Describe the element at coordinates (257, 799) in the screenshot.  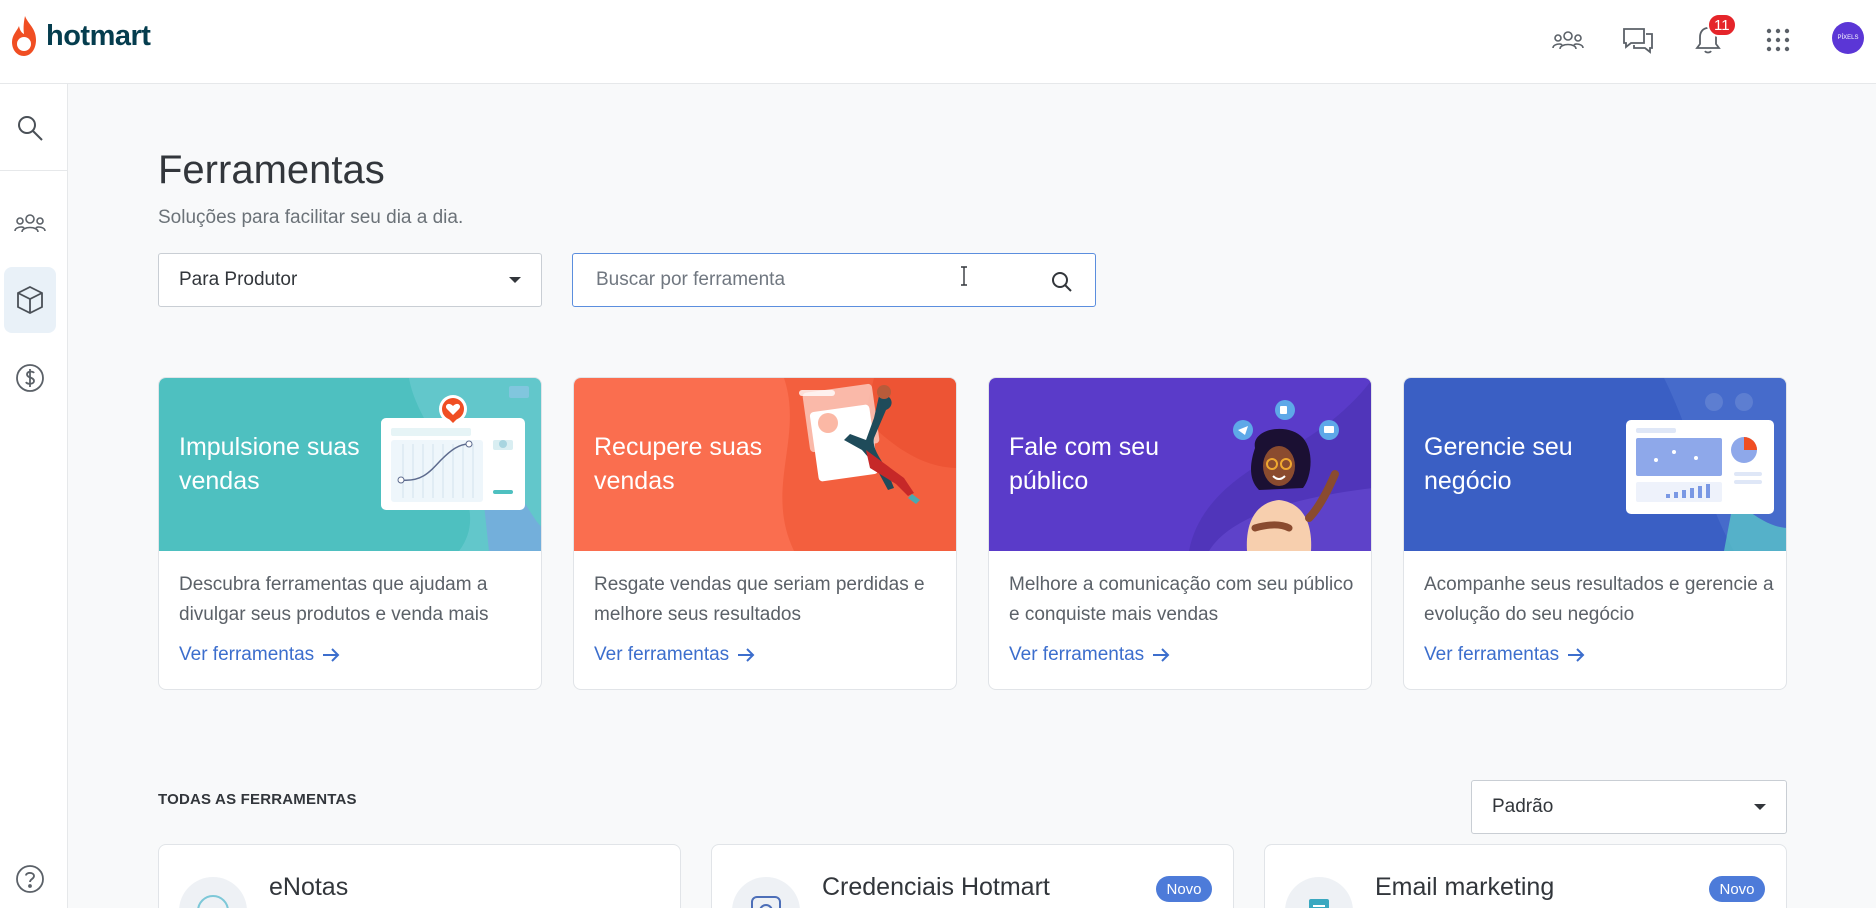
I see `section-label: TODAS AS FERRAMENTAS` at that location.